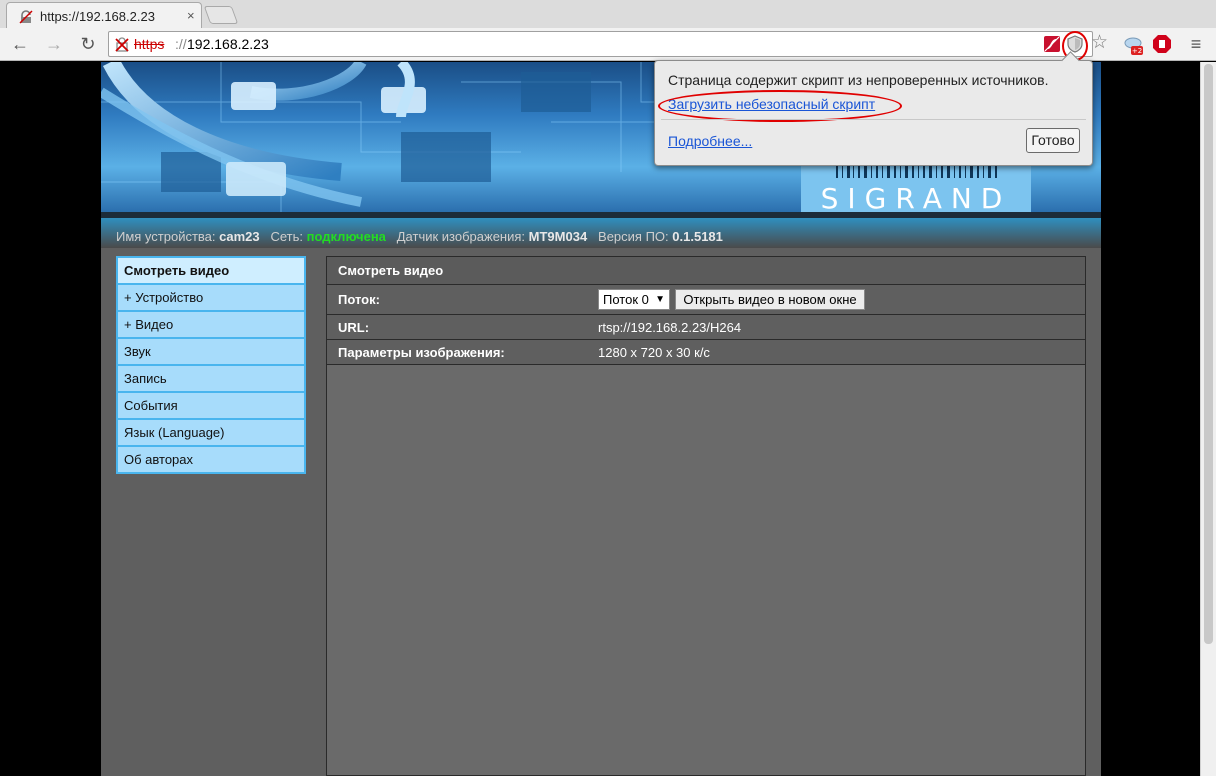 The width and height of the screenshot is (1216, 776). I want to click on sidebar-item-device: + Устройство, so click(211, 297).